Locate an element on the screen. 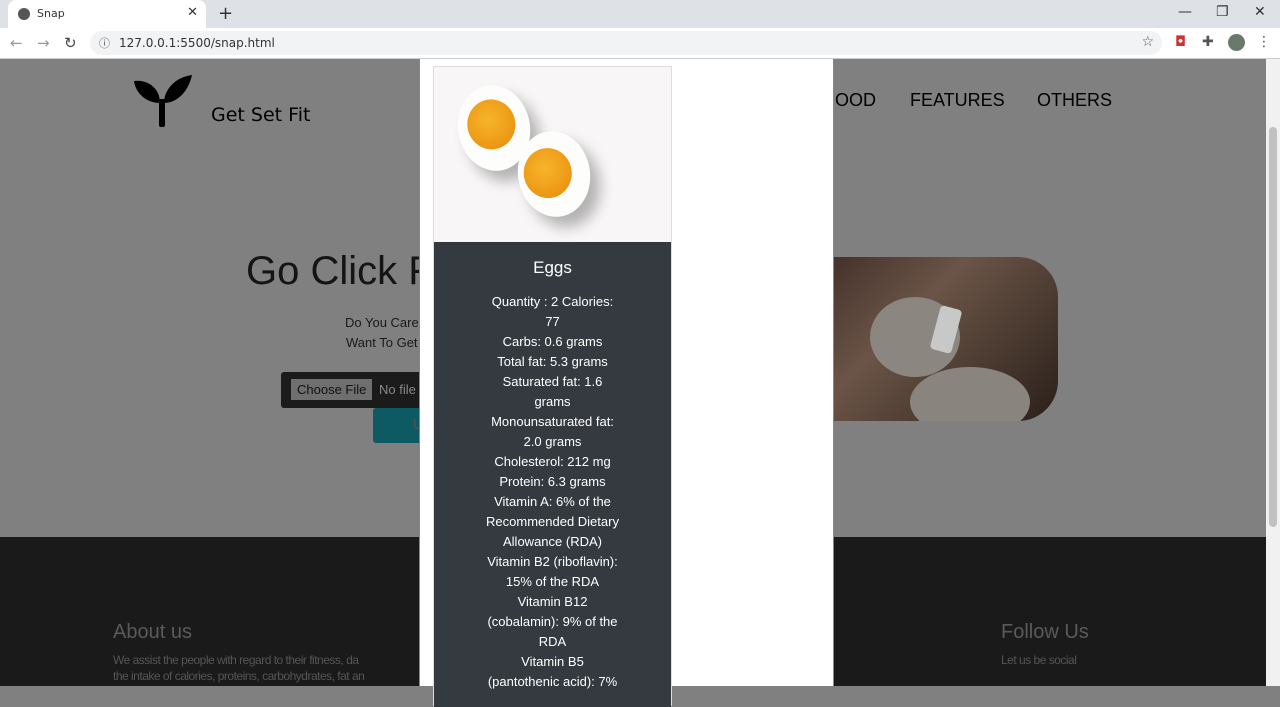 Image resolution: width=1280 pixels, height=707 pixels. nav-food: OOD is located at coordinates (855, 100).